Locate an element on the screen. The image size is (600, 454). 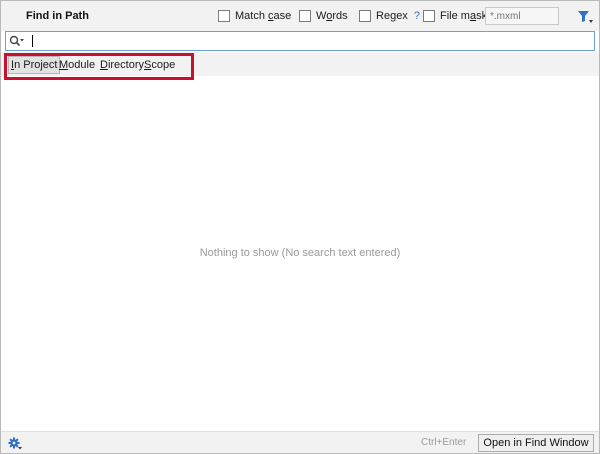
search-history-icon is located at coordinates (17, 41).